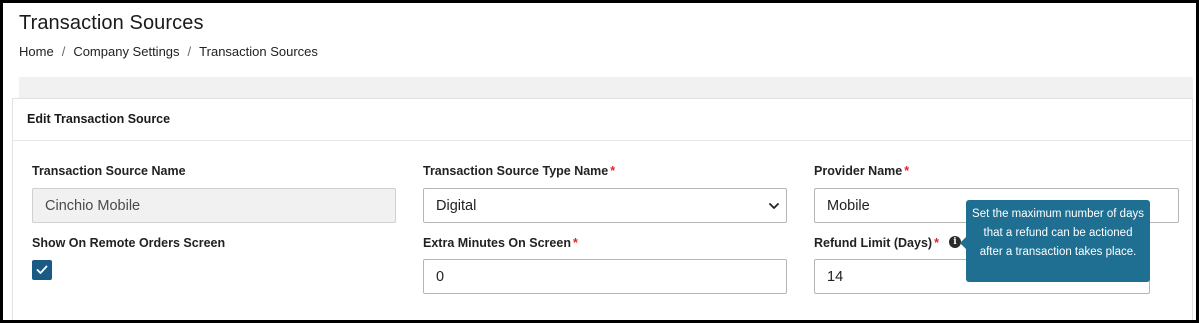 The image size is (1199, 323). Describe the element at coordinates (848, 205) in the screenshot. I see `provider-value: Mobile` at that location.